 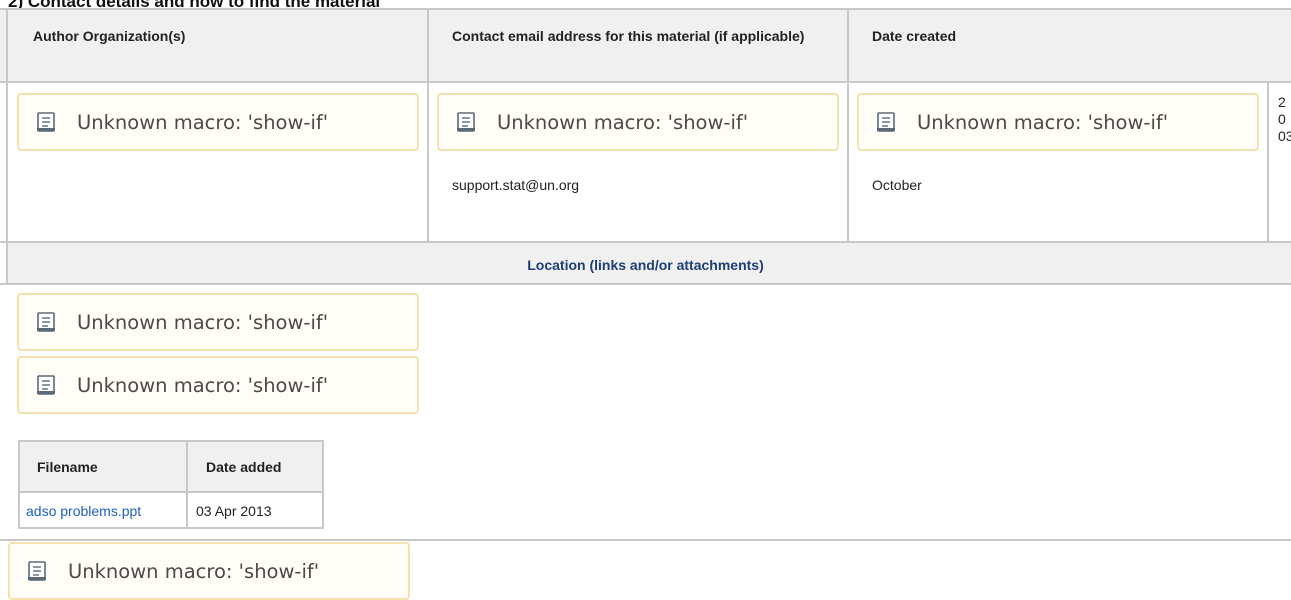 What do you see at coordinates (1282, 102) in the screenshot?
I see `truncated-line: 2` at bounding box center [1282, 102].